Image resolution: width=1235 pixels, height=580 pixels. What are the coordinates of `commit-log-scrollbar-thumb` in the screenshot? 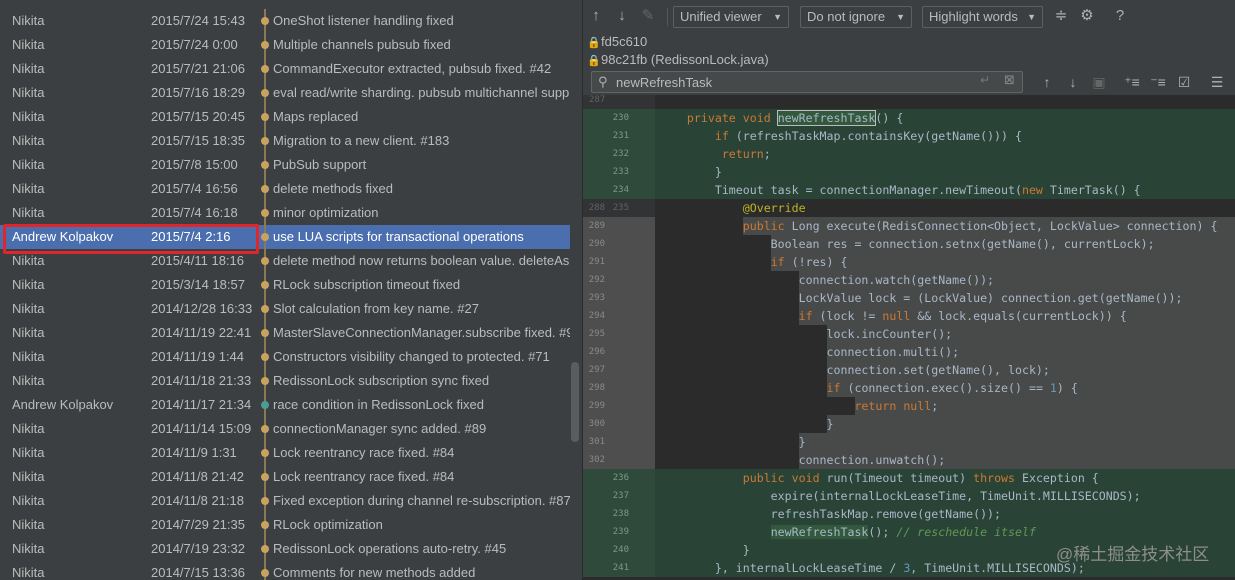 It's located at (575, 402).